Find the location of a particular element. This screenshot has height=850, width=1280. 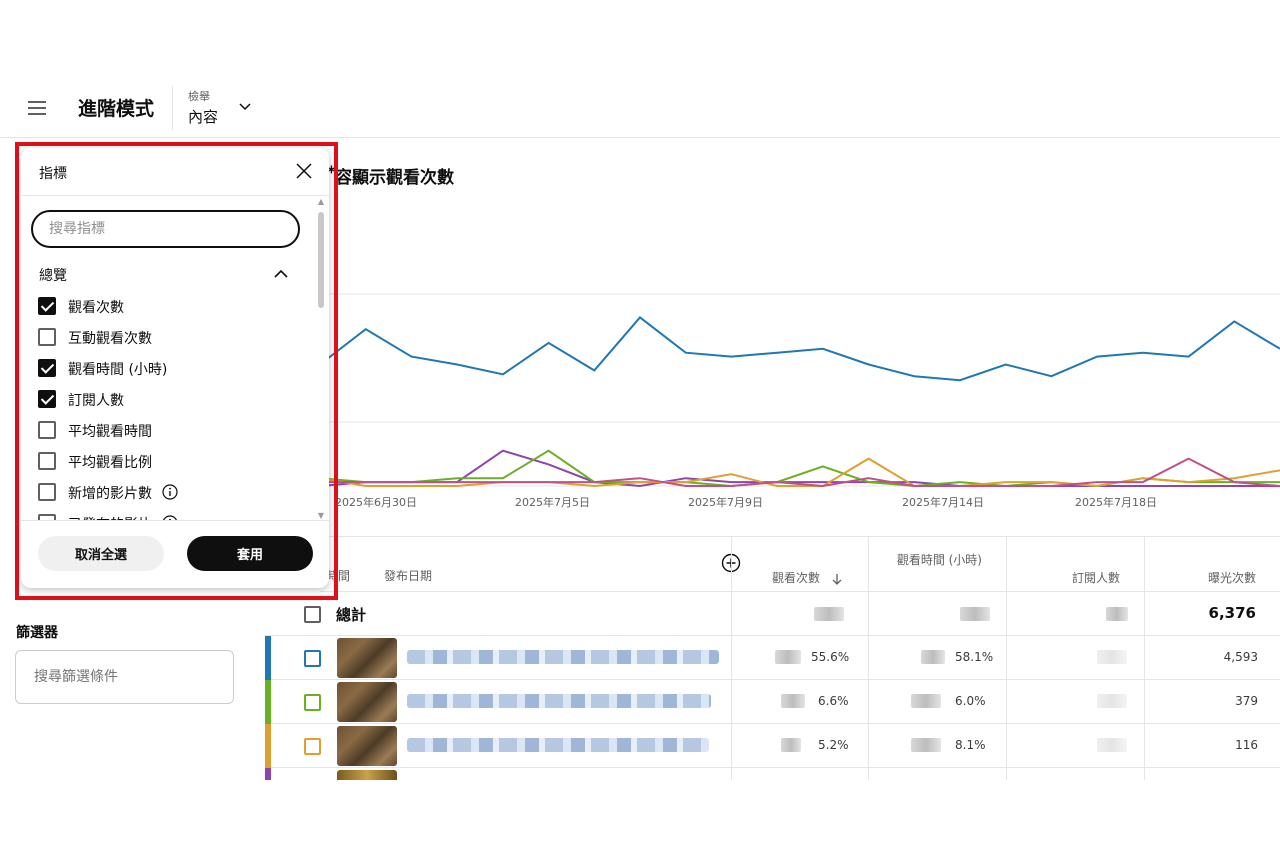

chevron-down-icon is located at coordinates (245, 107).